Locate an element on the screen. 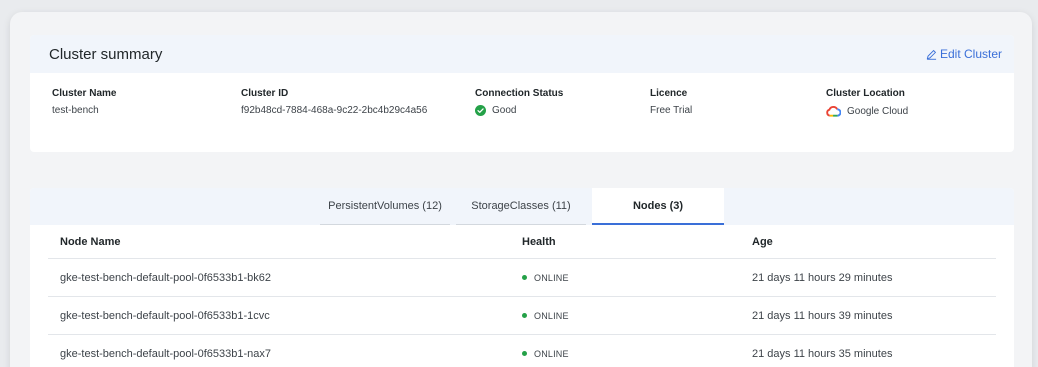 The width and height of the screenshot is (1038, 367). tab-nodes: Nodes (3) is located at coordinates (658, 206).